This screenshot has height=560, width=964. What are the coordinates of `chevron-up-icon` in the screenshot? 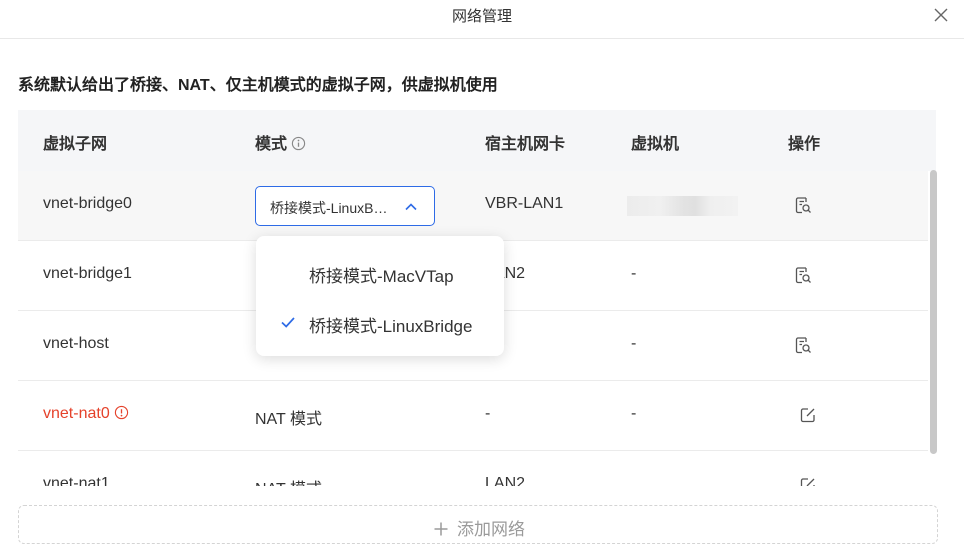 It's located at (411, 207).